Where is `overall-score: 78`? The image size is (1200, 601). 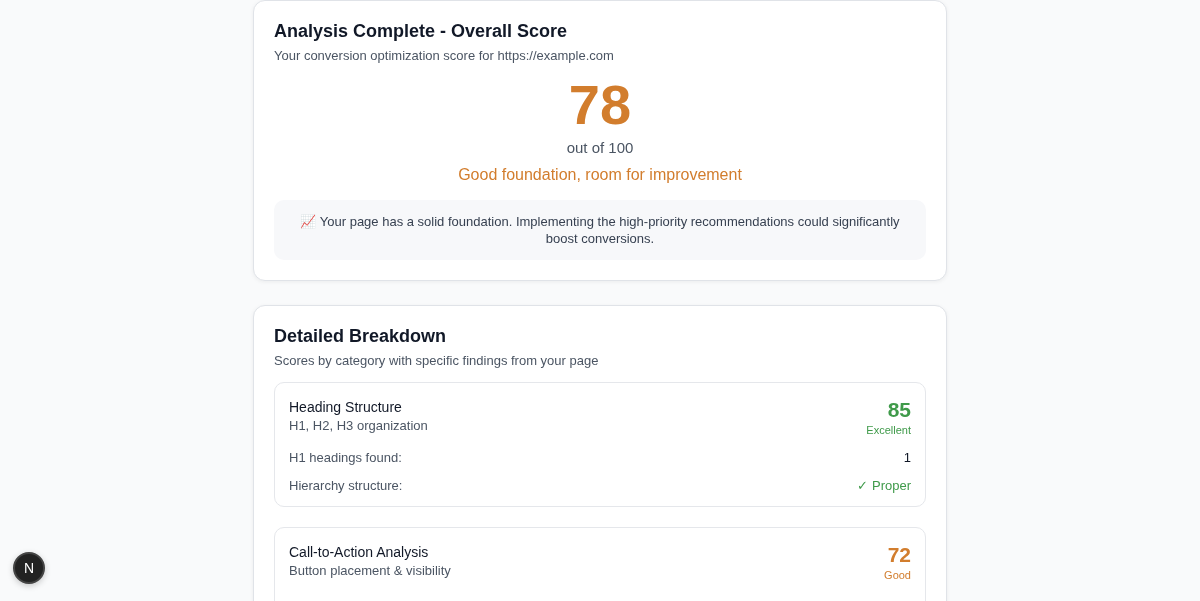 overall-score: 78 is located at coordinates (600, 105).